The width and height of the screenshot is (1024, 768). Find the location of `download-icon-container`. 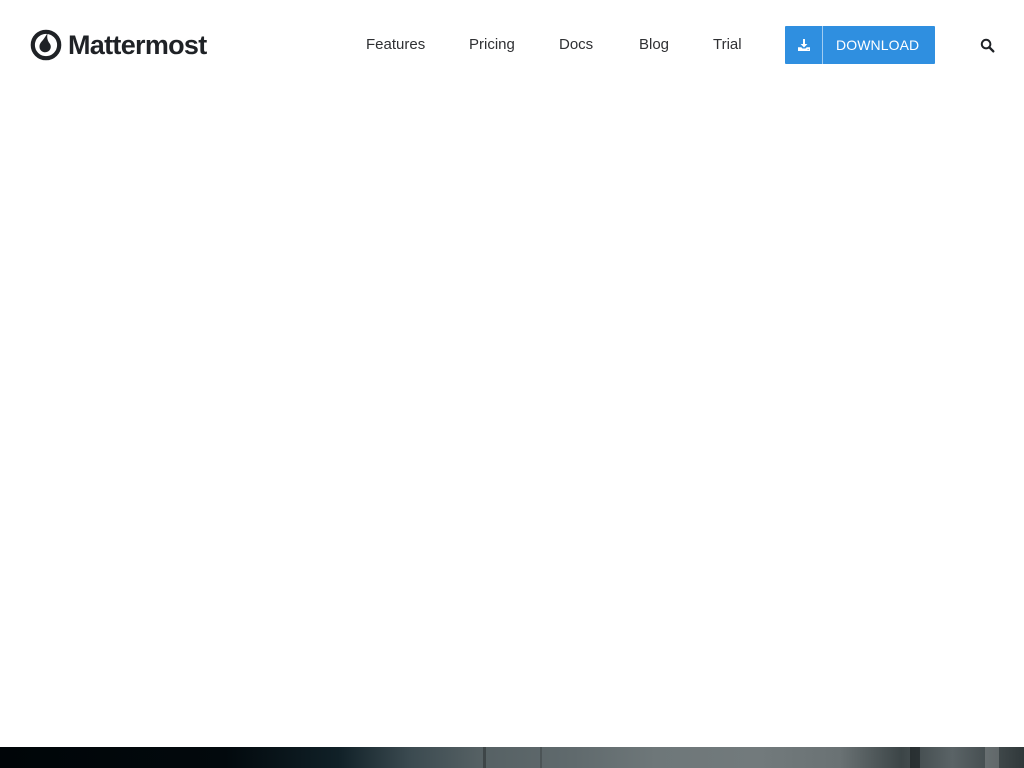

download-icon-container is located at coordinates (804, 45).